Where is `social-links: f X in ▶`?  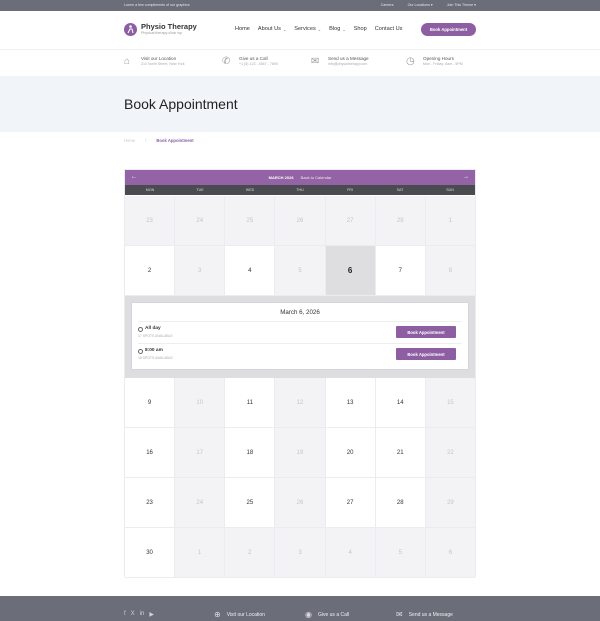
social-links: f X in ▶ is located at coordinates (139, 614).